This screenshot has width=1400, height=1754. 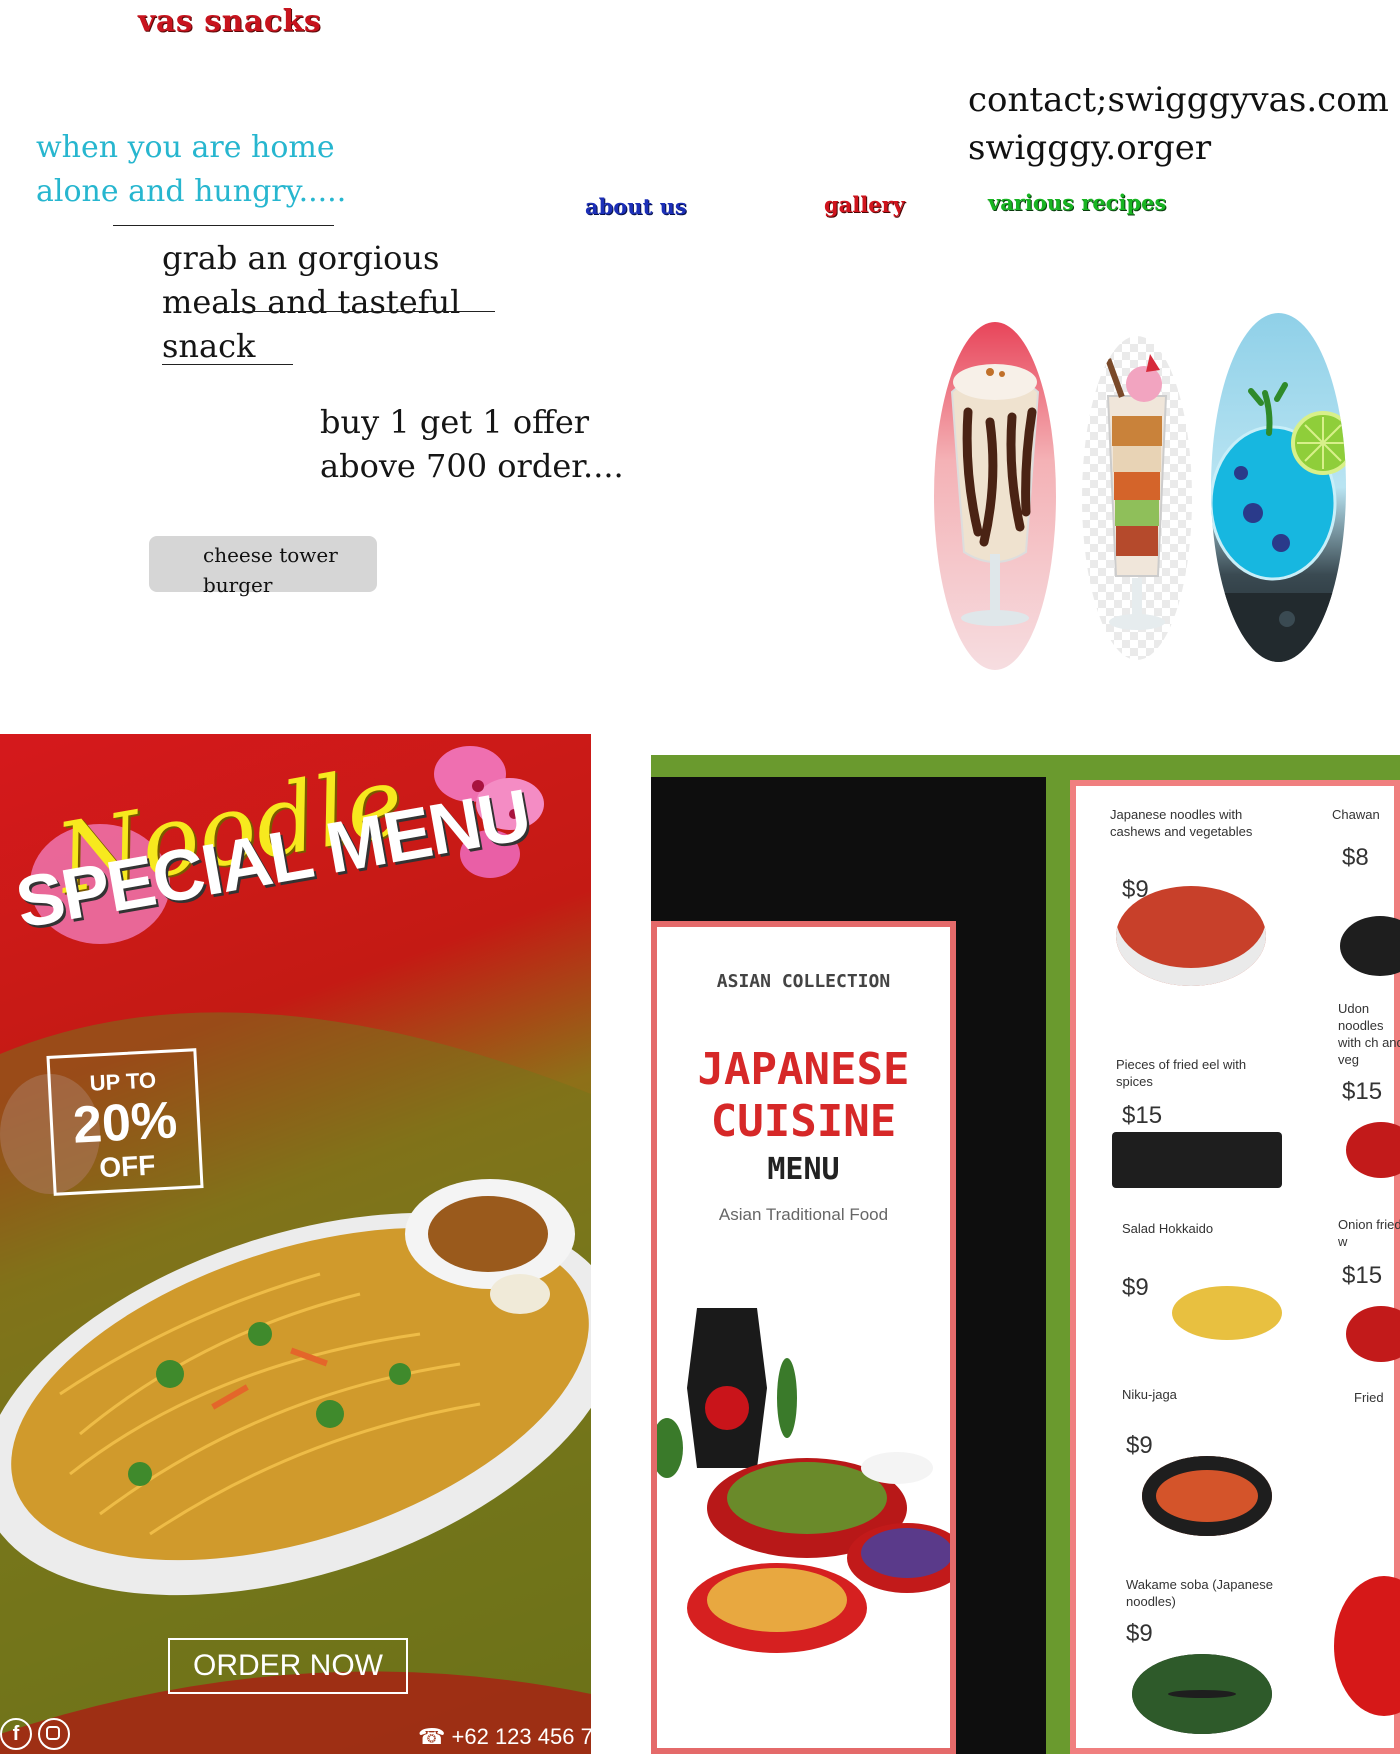 What do you see at coordinates (209, 346) in the screenshot?
I see `hero-line-3: snack` at bounding box center [209, 346].